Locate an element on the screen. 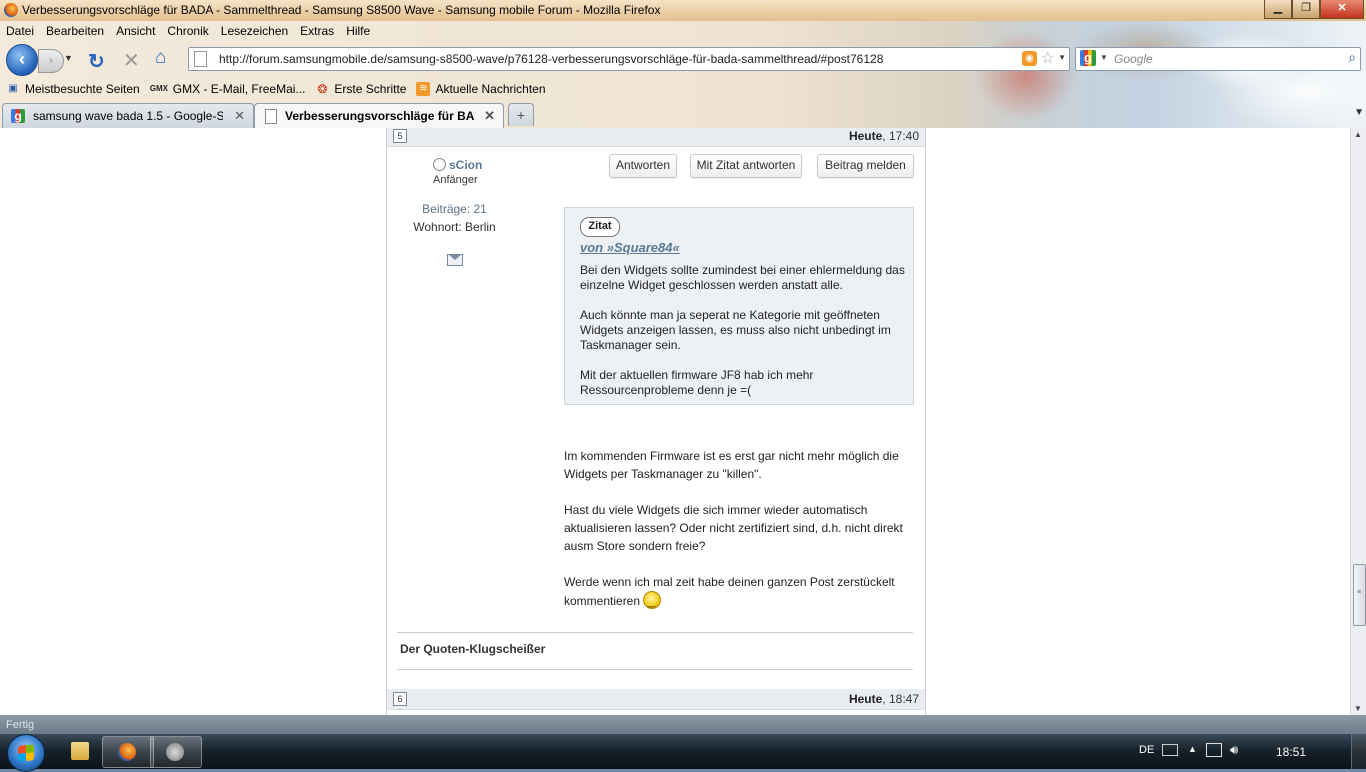 This screenshot has width=1366, height=772. folder-icon is located at coordinates (80, 751).